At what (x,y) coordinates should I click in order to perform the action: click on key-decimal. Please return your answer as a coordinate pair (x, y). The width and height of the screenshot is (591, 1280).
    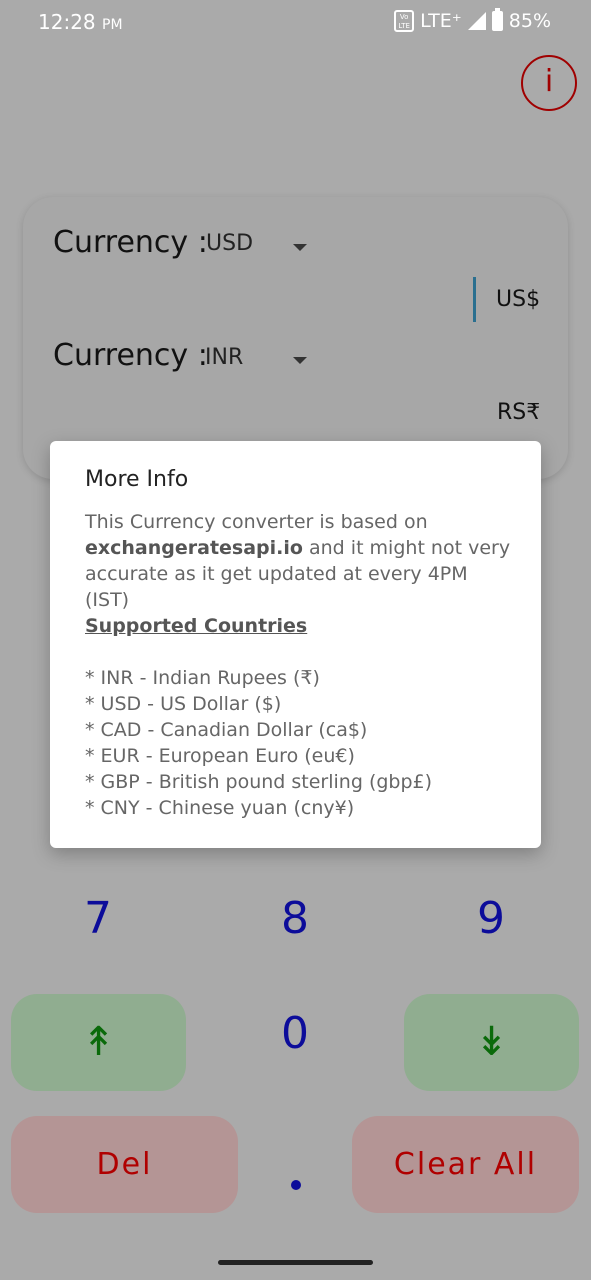
    Looking at the image, I should click on (296, 1185).